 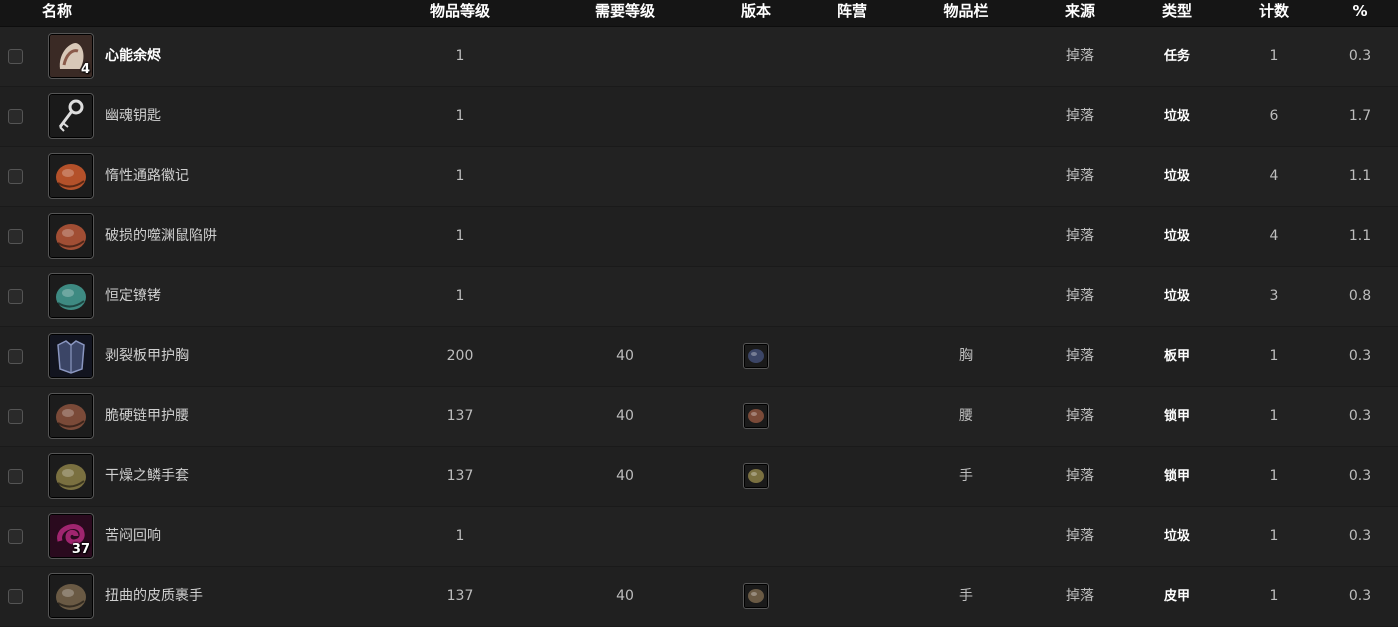 I want to click on table-row: 干燥之鳞手套 137 40 手 掉落 锁甲 1 0.3, so click(x=699, y=477).